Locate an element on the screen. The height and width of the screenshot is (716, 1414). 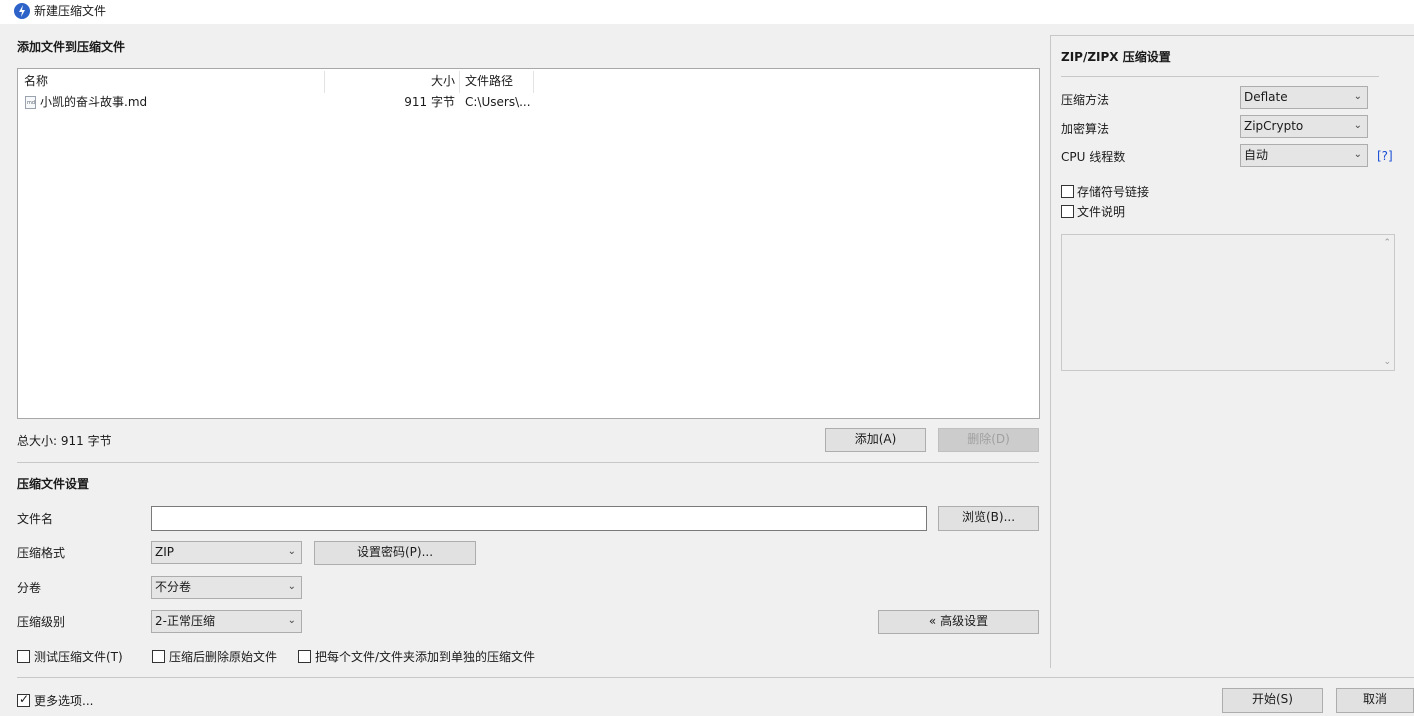
filename-label: 文件名 is located at coordinates (35, 519).